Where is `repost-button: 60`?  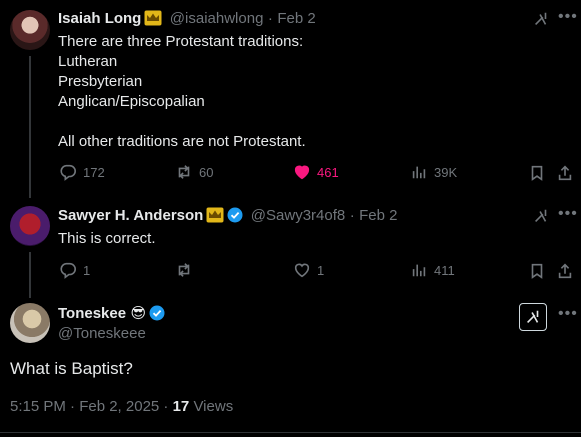
repost-button: 60 is located at coordinates (194, 172).